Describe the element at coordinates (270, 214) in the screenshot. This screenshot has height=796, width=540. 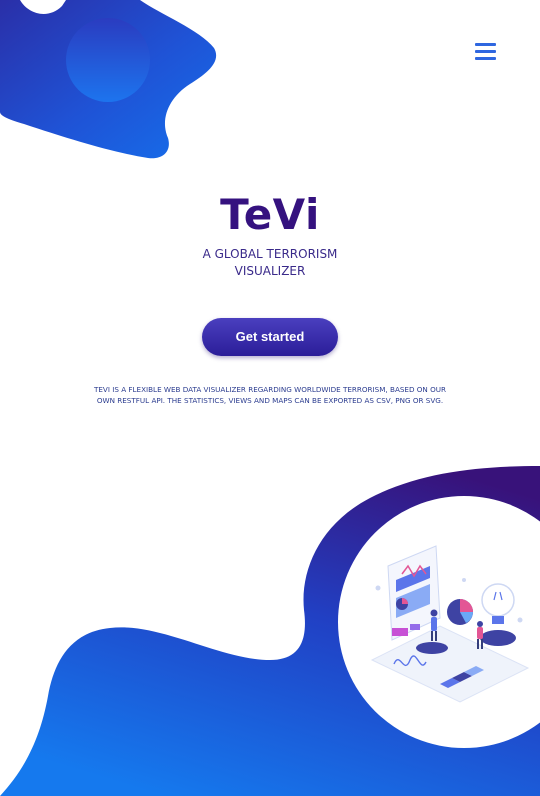
I see `app-title: TeVi` at that location.